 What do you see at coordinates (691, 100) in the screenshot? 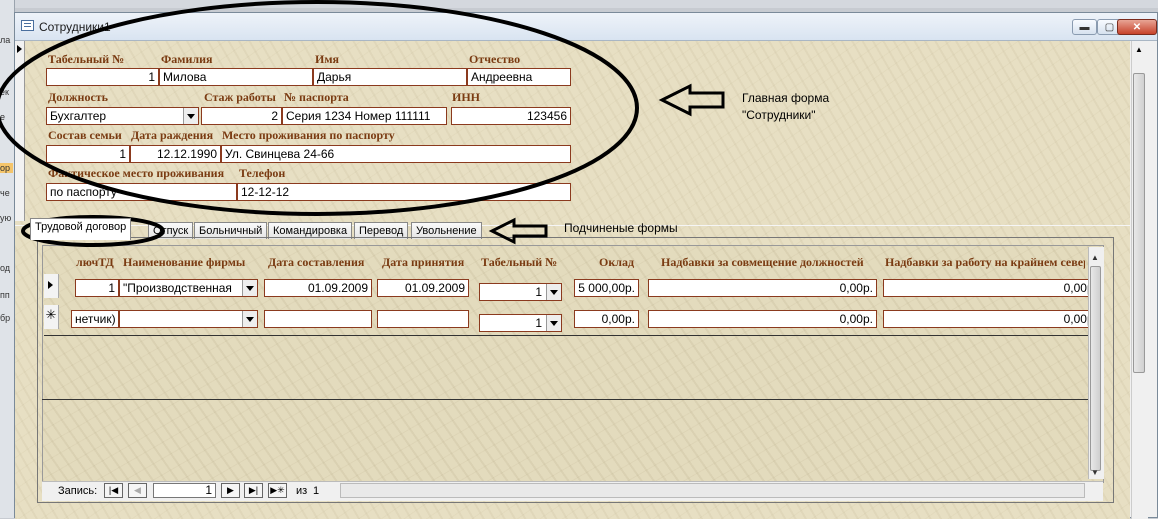
I see `arrow-main-form-icon` at bounding box center [691, 100].